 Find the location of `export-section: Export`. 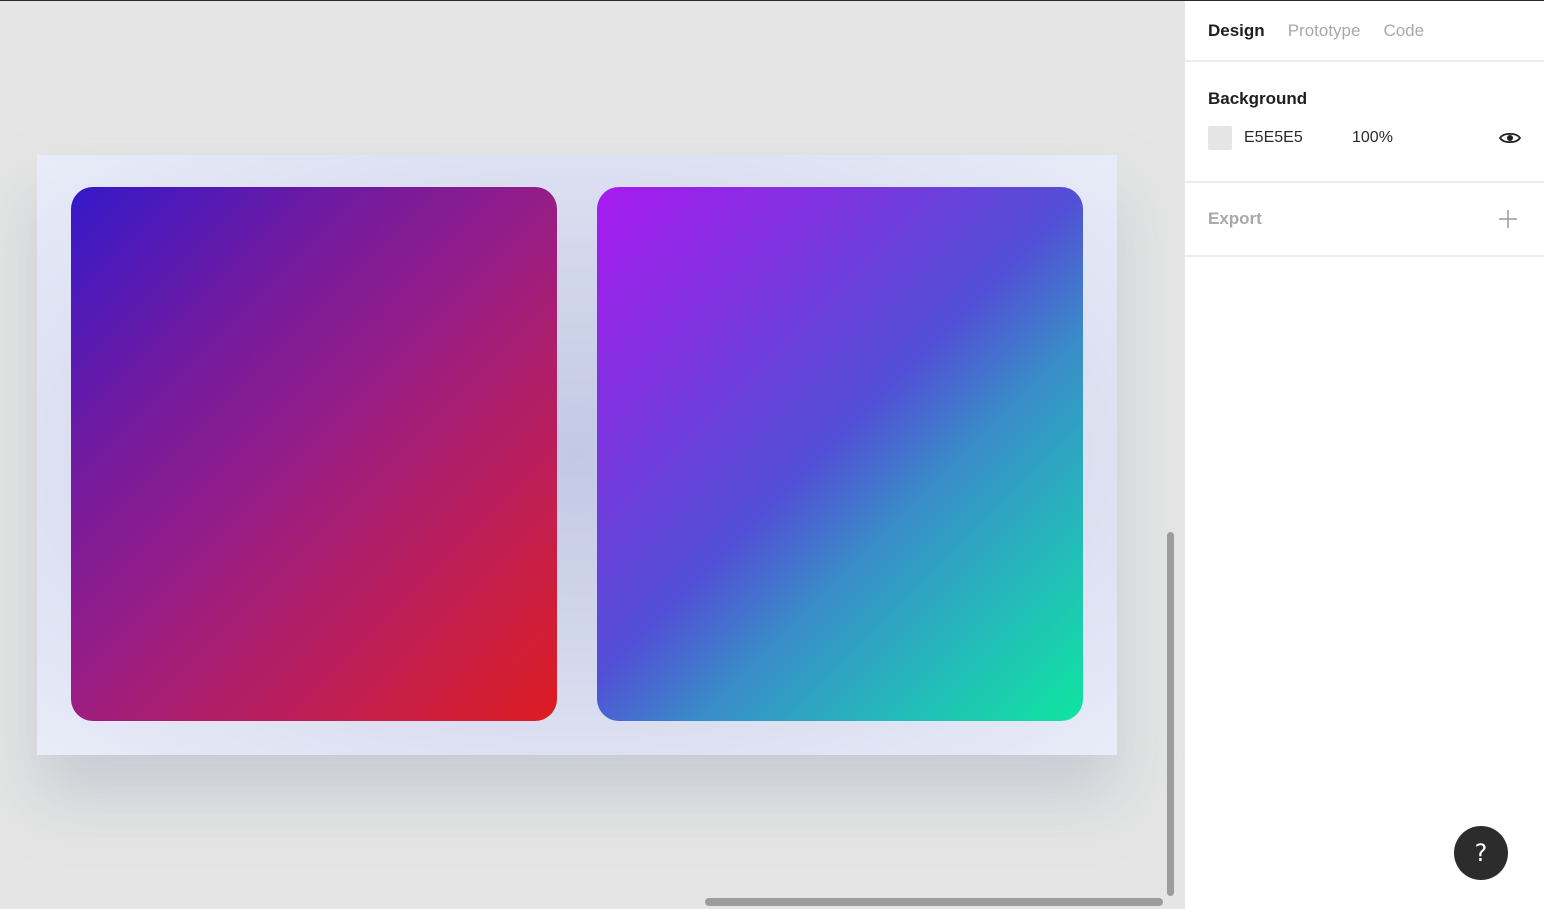

export-section: Export is located at coordinates (1364, 220).